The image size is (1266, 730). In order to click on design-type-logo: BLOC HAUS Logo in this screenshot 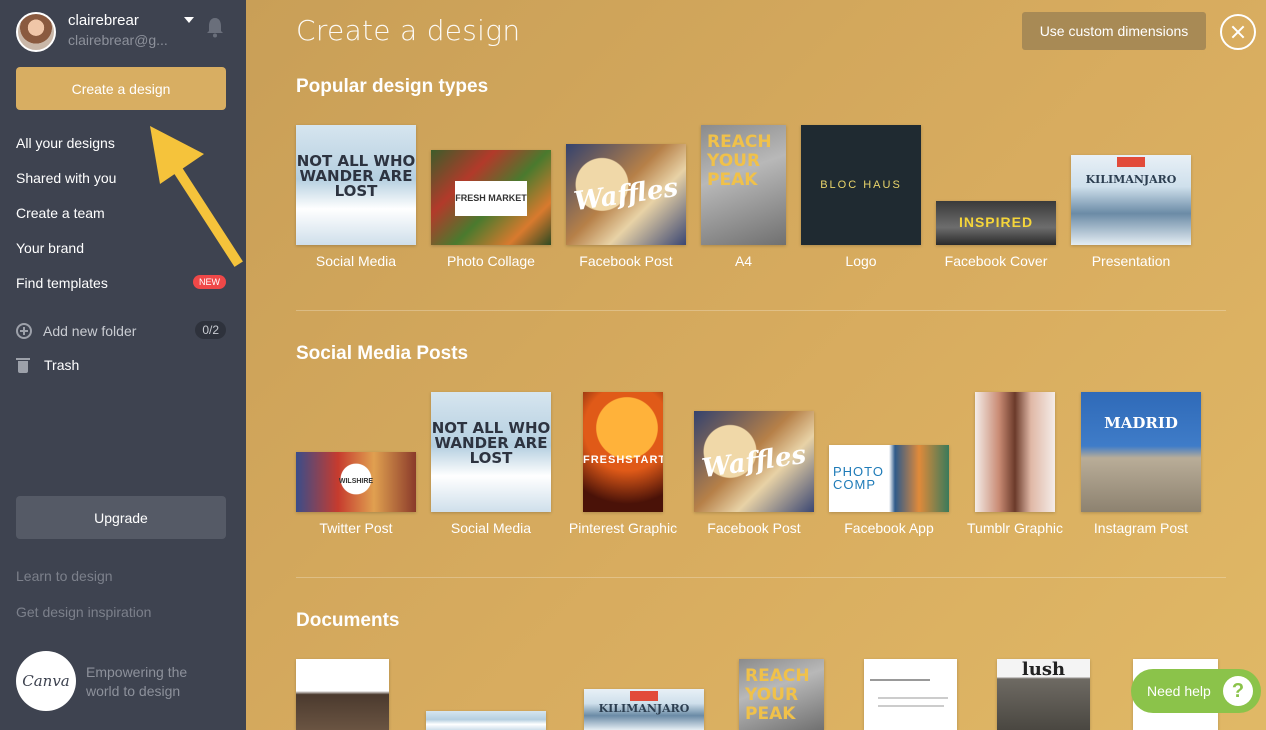, I will do `click(861, 200)`.